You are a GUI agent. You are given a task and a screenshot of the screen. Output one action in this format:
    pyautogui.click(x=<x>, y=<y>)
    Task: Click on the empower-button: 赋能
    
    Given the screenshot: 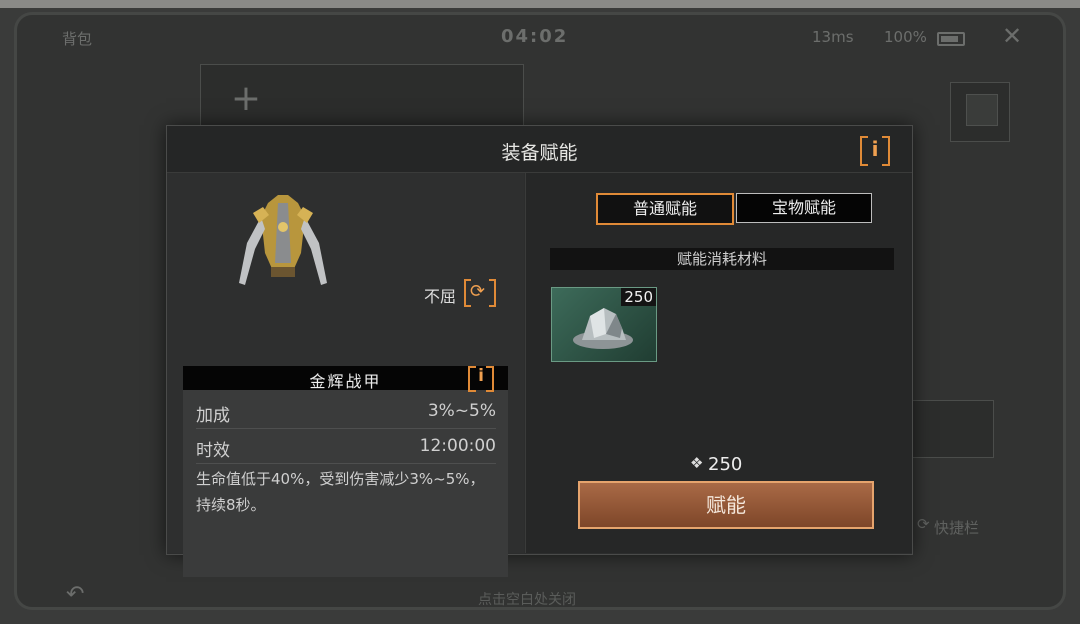 What is the action you would take?
    pyautogui.click(x=726, y=505)
    